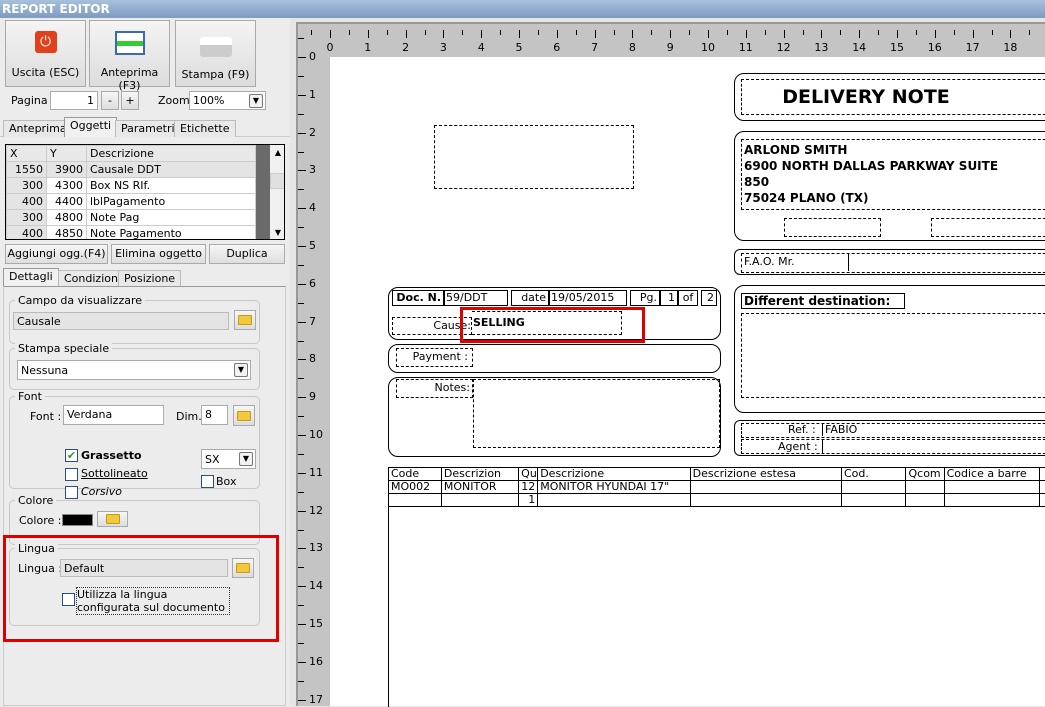 This screenshot has width=1045, height=707. Describe the element at coordinates (149, 278) in the screenshot. I see `tab-posizione: Posizione` at that location.